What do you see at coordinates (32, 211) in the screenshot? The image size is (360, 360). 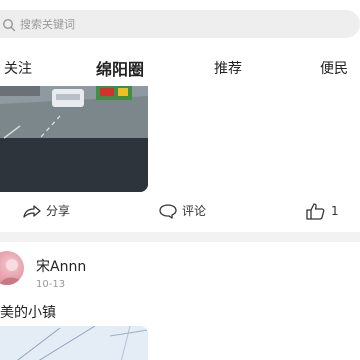 I see `share-icon` at bounding box center [32, 211].